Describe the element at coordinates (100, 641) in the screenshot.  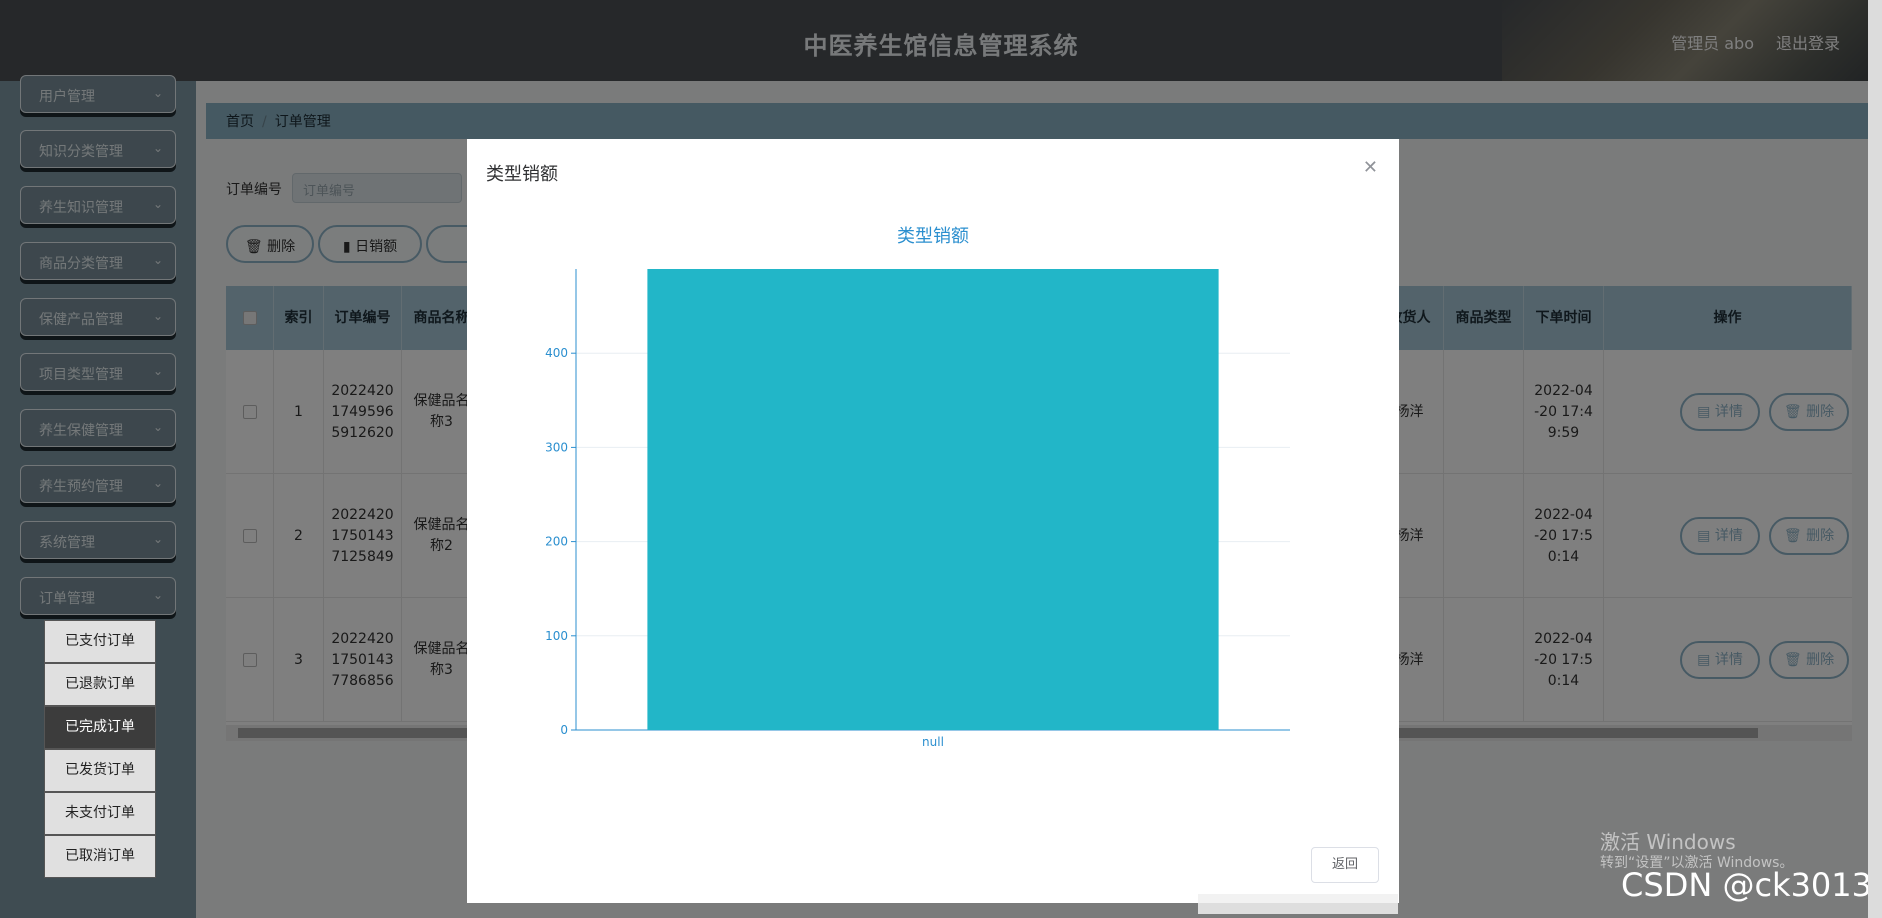
I see `submenu-paid-orders: 已支付订单` at that location.